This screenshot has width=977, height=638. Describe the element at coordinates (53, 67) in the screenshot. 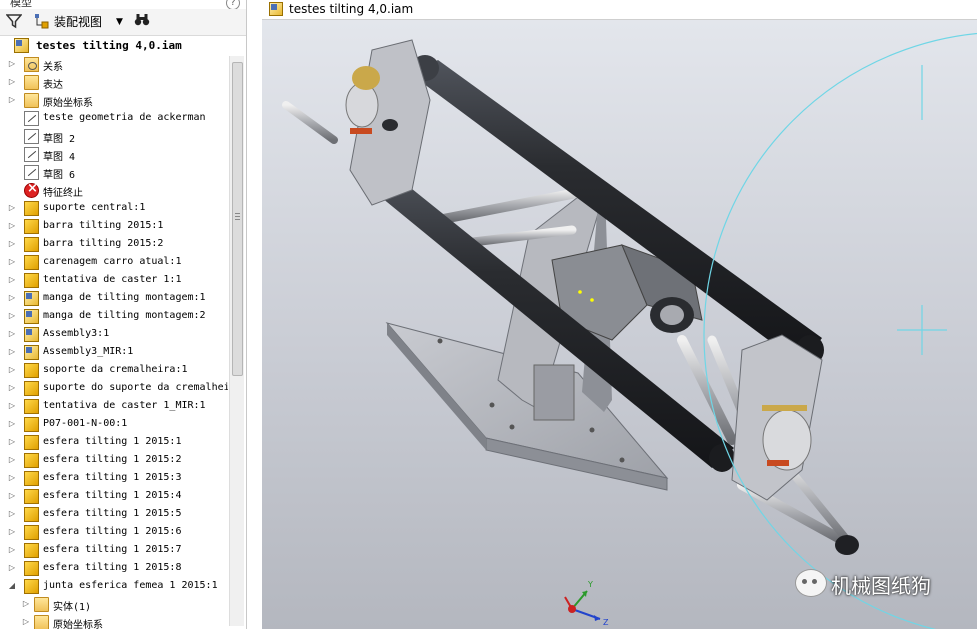

I see `tree-item-label: 关系` at that location.